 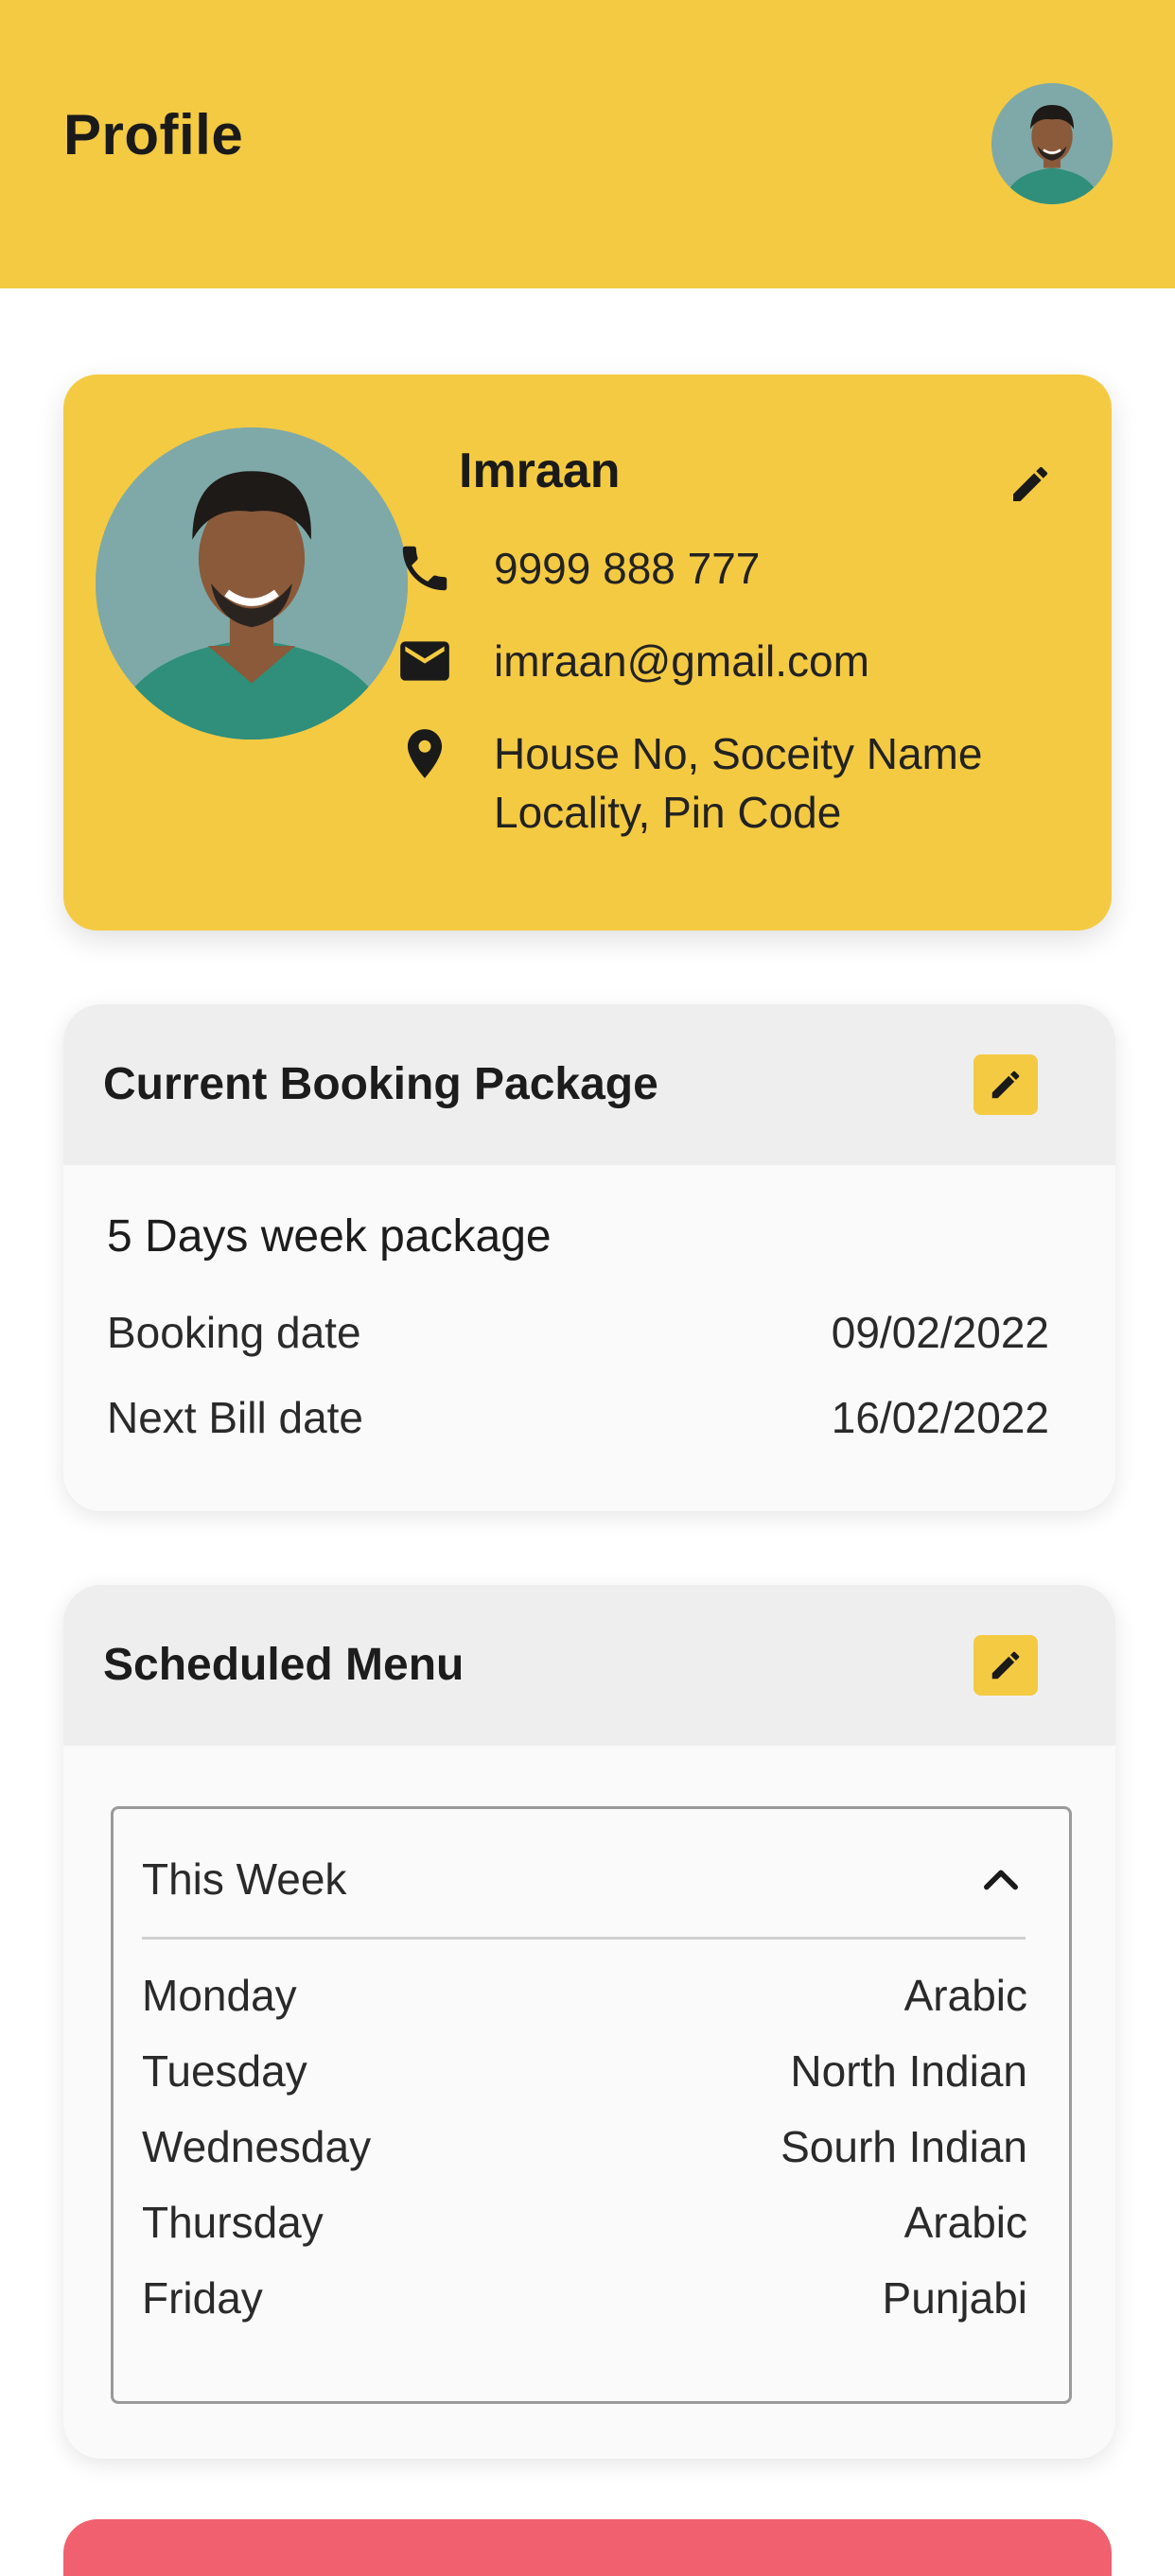 I want to click on page-title: Profile, so click(x=153, y=134).